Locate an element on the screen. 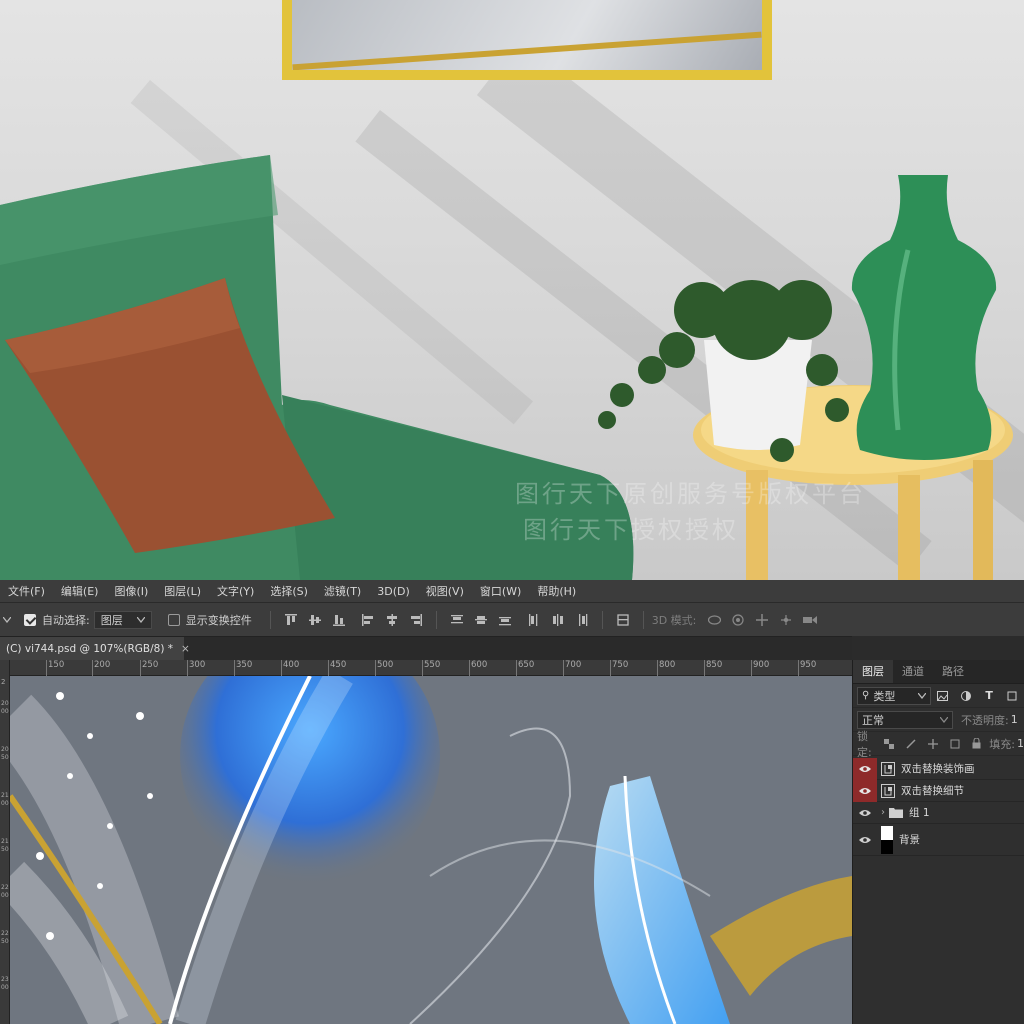  image-filter-icon is located at coordinates (942, 696).